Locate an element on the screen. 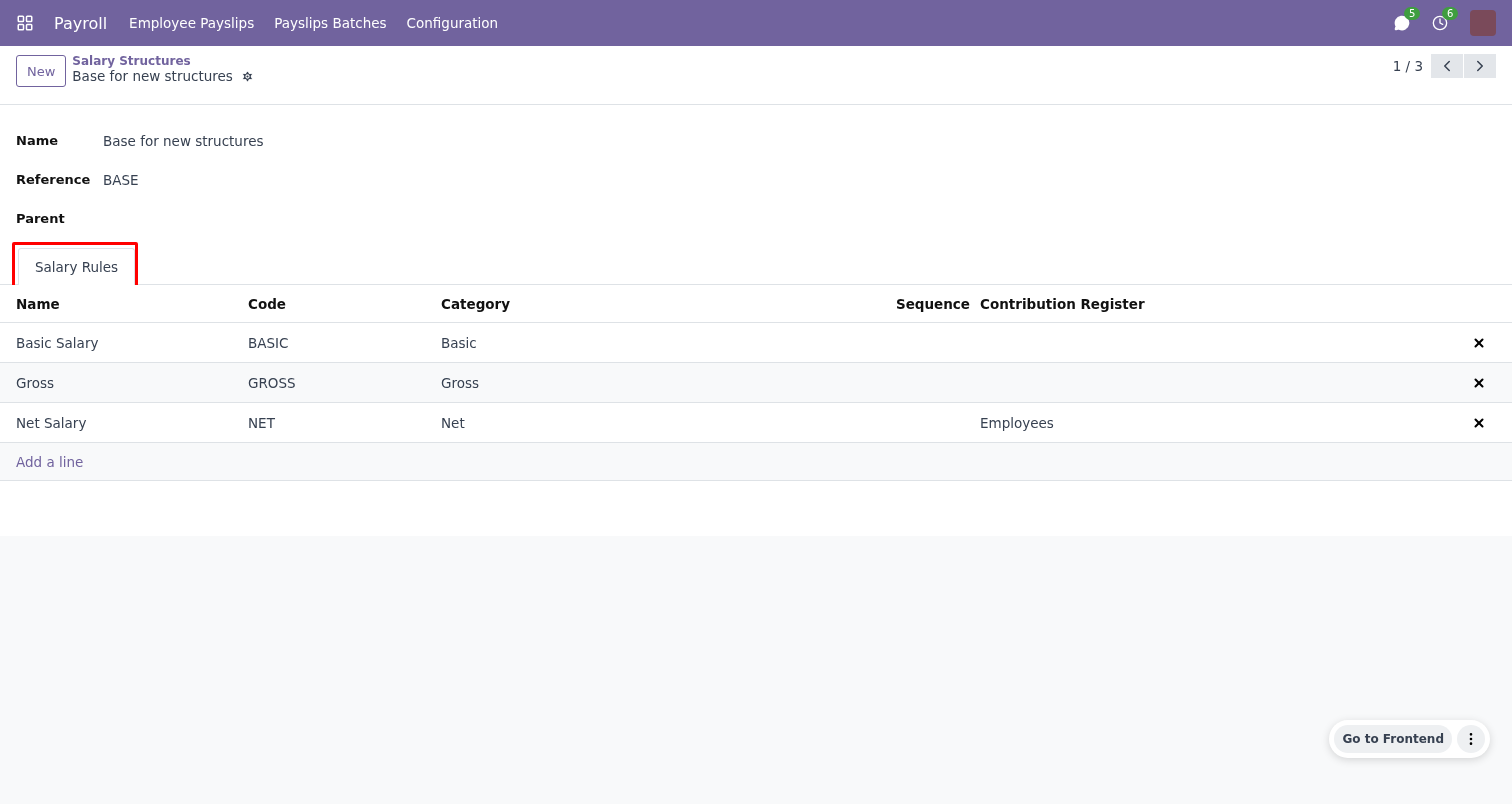 The width and height of the screenshot is (1512, 804). table-cell: GROSS is located at coordinates (344, 383).